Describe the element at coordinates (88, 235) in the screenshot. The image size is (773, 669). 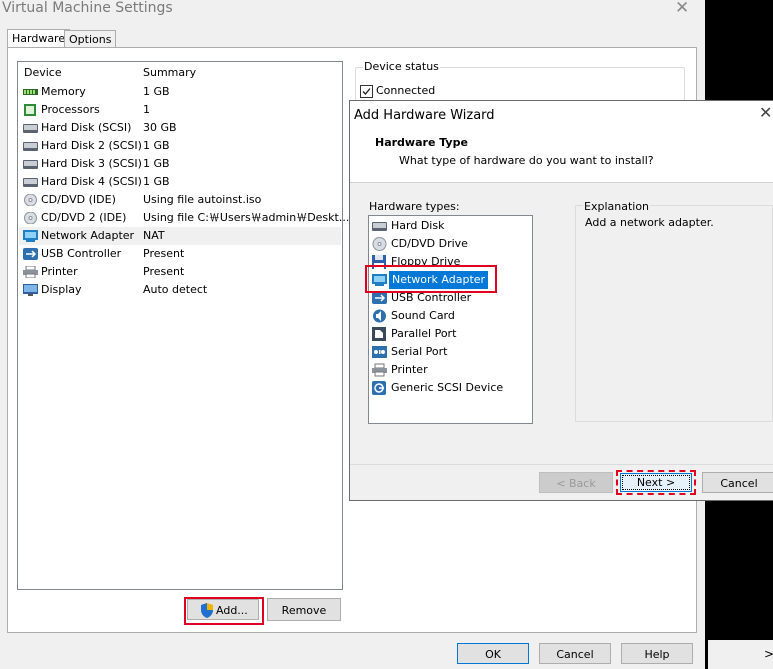
I see `device-name: Network Adapter` at that location.